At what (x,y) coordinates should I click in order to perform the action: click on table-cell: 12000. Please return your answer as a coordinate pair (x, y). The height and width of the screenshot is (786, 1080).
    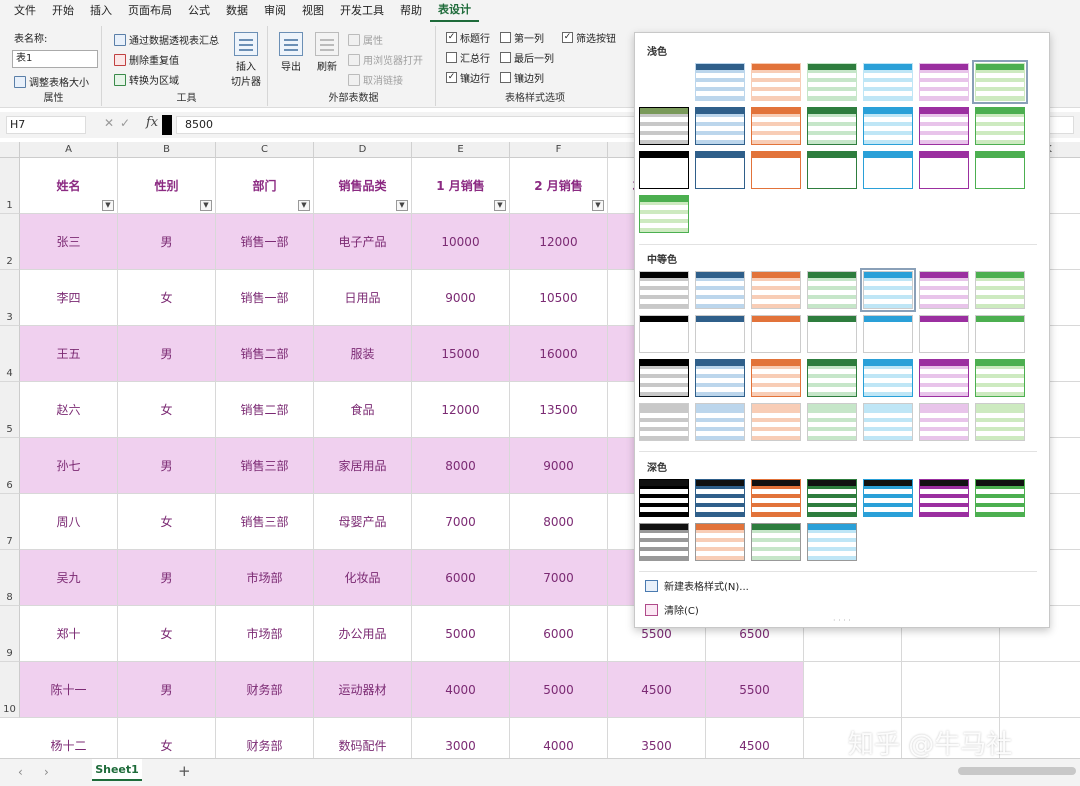
    Looking at the image, I should click on (461, 410).